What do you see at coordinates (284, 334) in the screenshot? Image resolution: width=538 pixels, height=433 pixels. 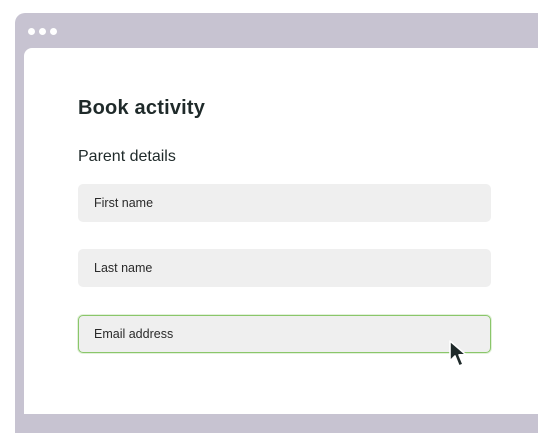 I see `email-field` at bounding box center [284, 334].